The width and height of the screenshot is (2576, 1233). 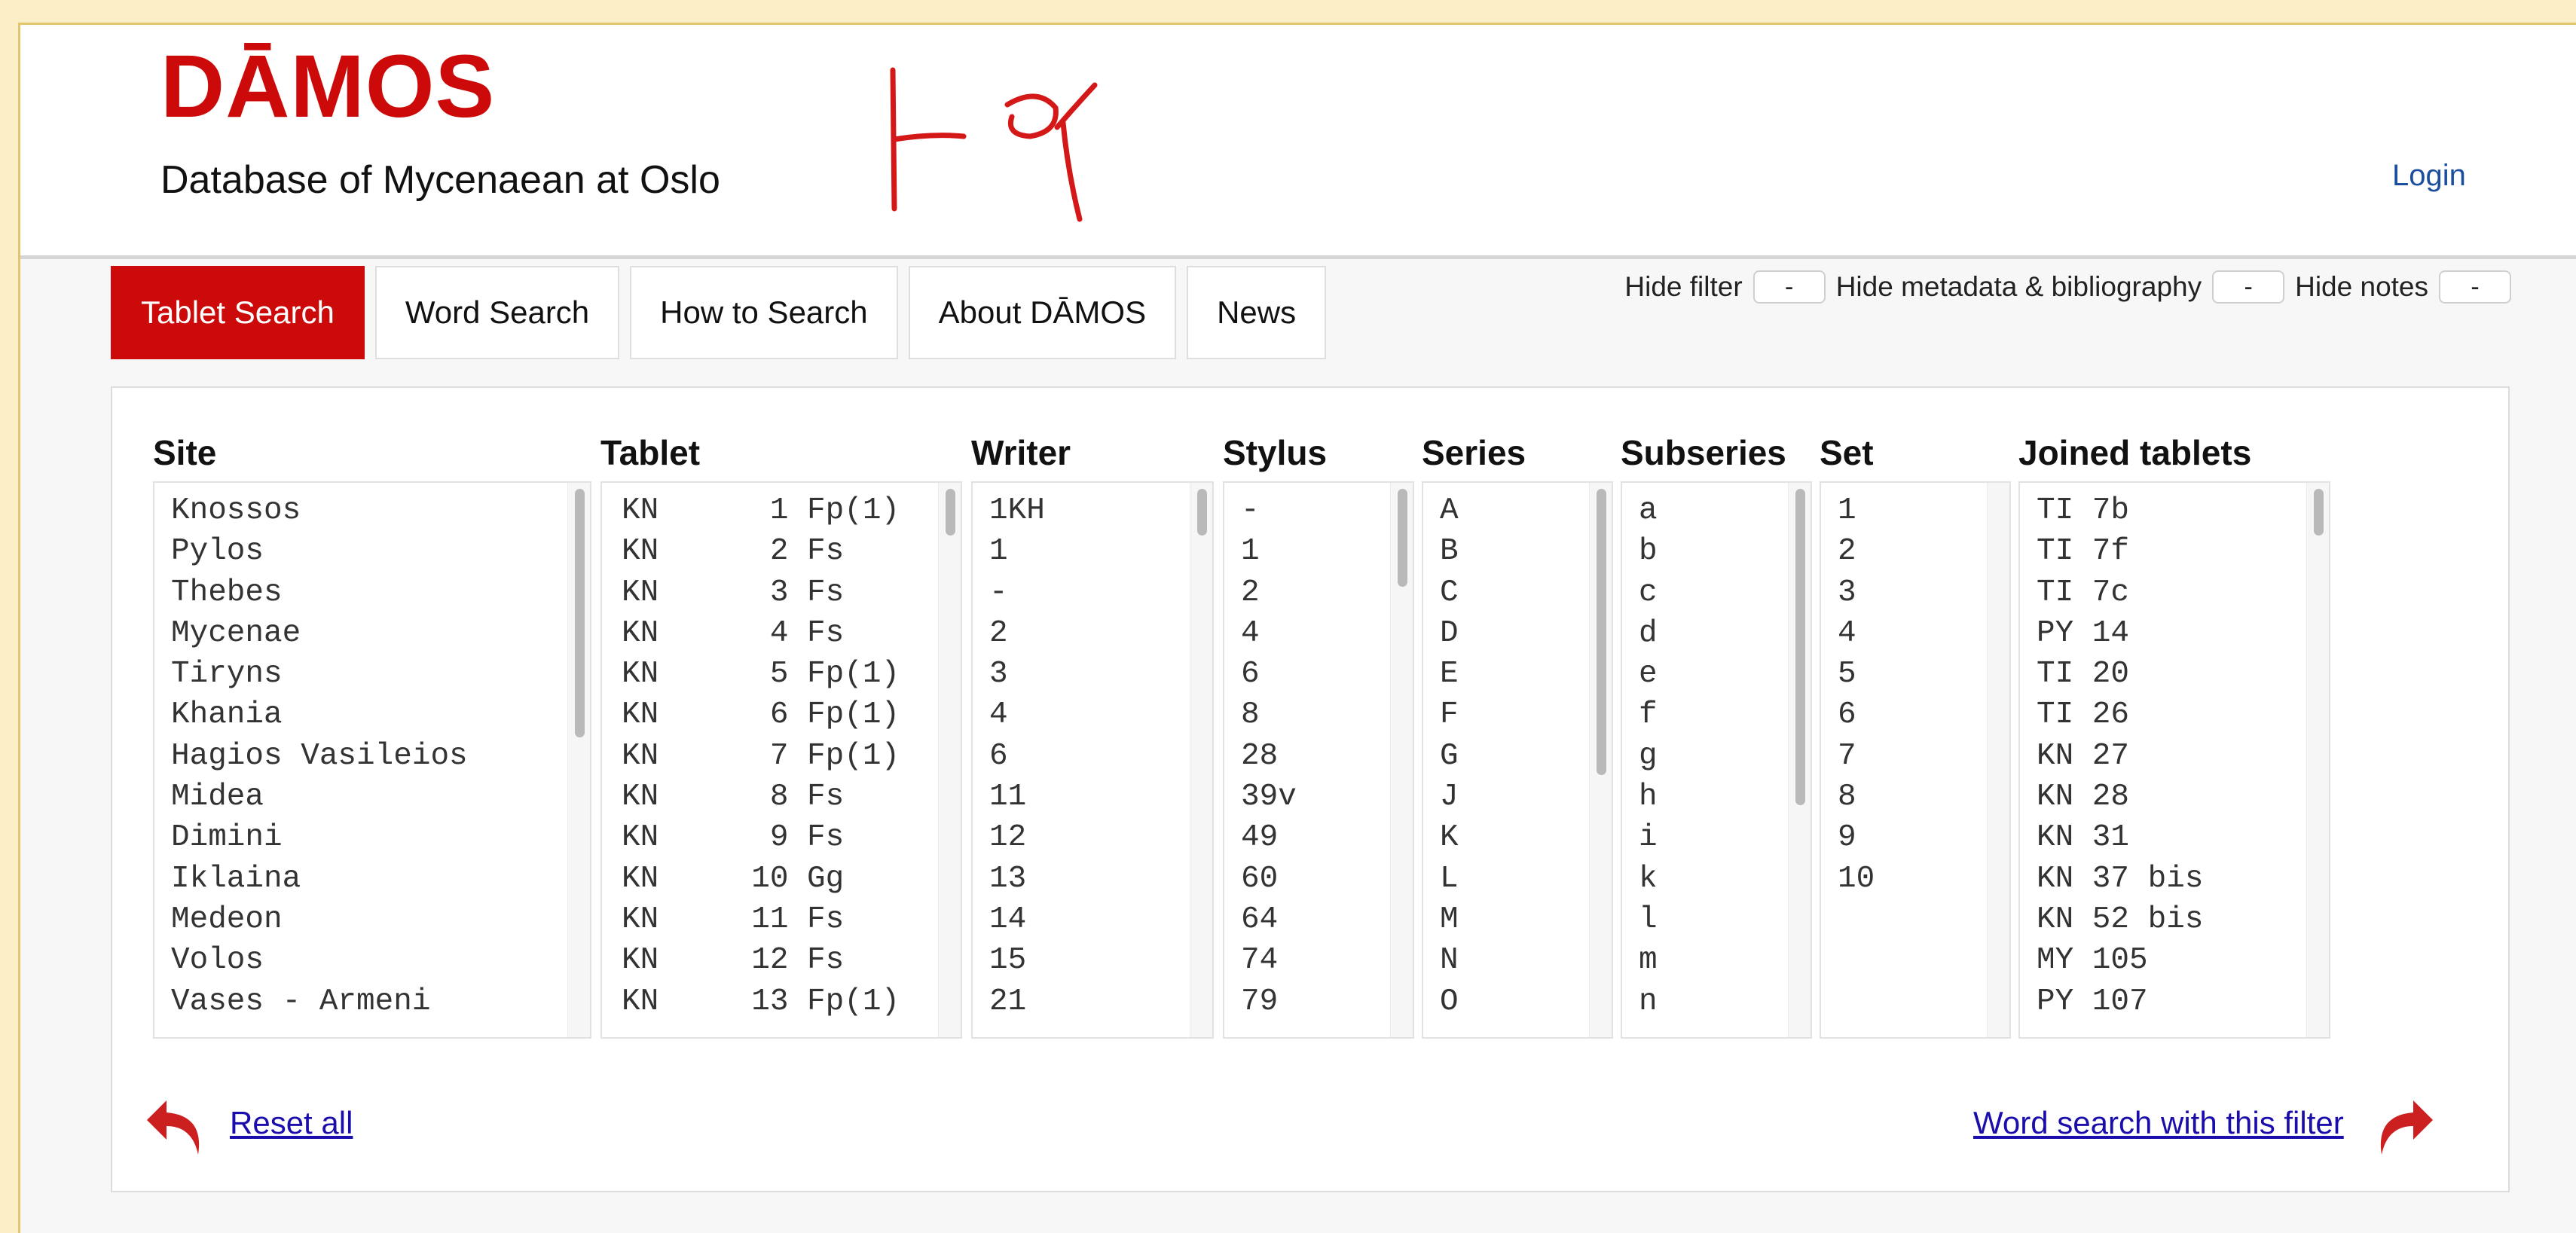 What do you see at coordinates (1648, 756) in the screenshot?
I see `subseries-option: g` at bounding box center [1648, 756].